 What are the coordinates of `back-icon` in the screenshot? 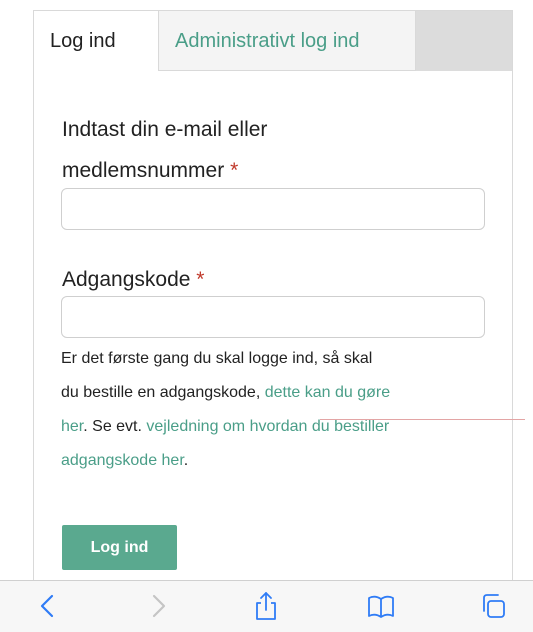 It's located at (48, 606).